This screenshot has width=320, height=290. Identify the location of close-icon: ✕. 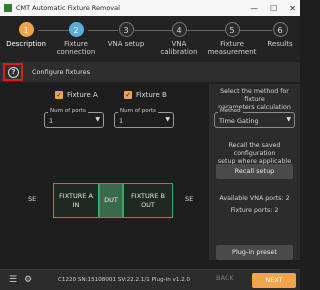
(292, 8).